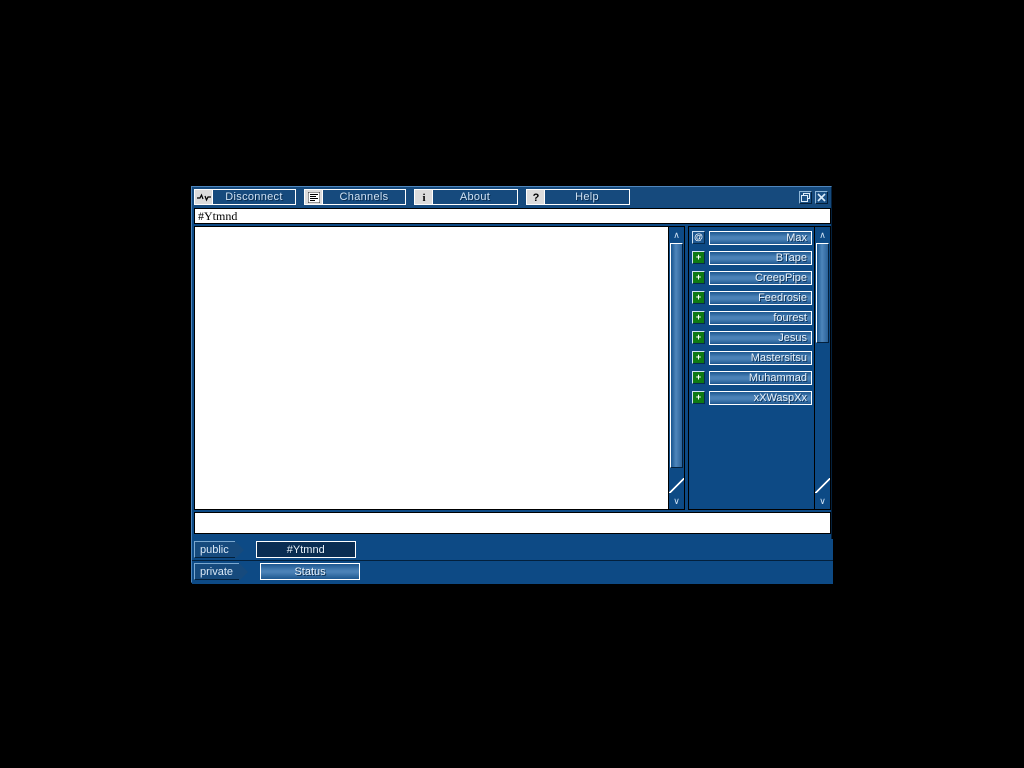 This screenshot has height=768, width=1024. I want to click on public-tag-label: public, so click(214, 549).